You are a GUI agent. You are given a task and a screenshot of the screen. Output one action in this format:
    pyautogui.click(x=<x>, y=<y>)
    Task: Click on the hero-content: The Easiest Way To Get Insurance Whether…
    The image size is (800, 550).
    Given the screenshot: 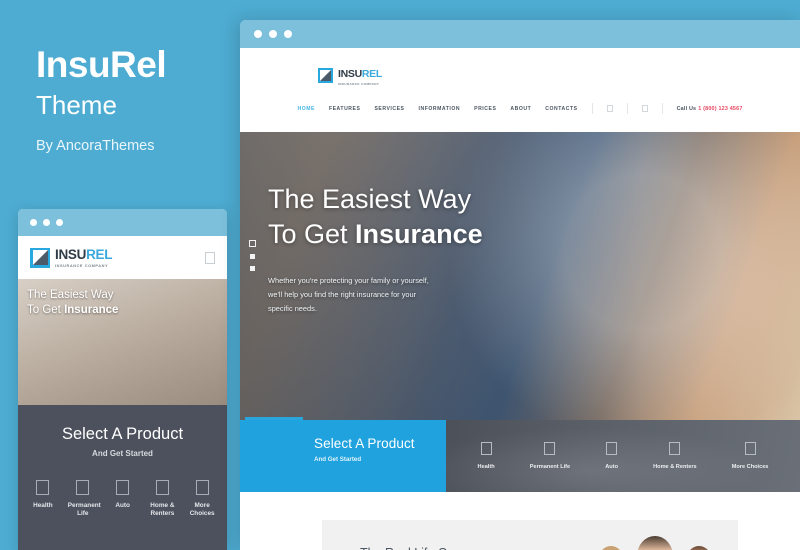 What is the action you would take?
    pyautogui.click(x=393, y=248)
    